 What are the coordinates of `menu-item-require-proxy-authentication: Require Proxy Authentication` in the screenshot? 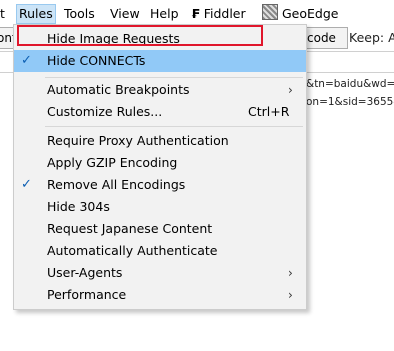 It's located at (160, 141).